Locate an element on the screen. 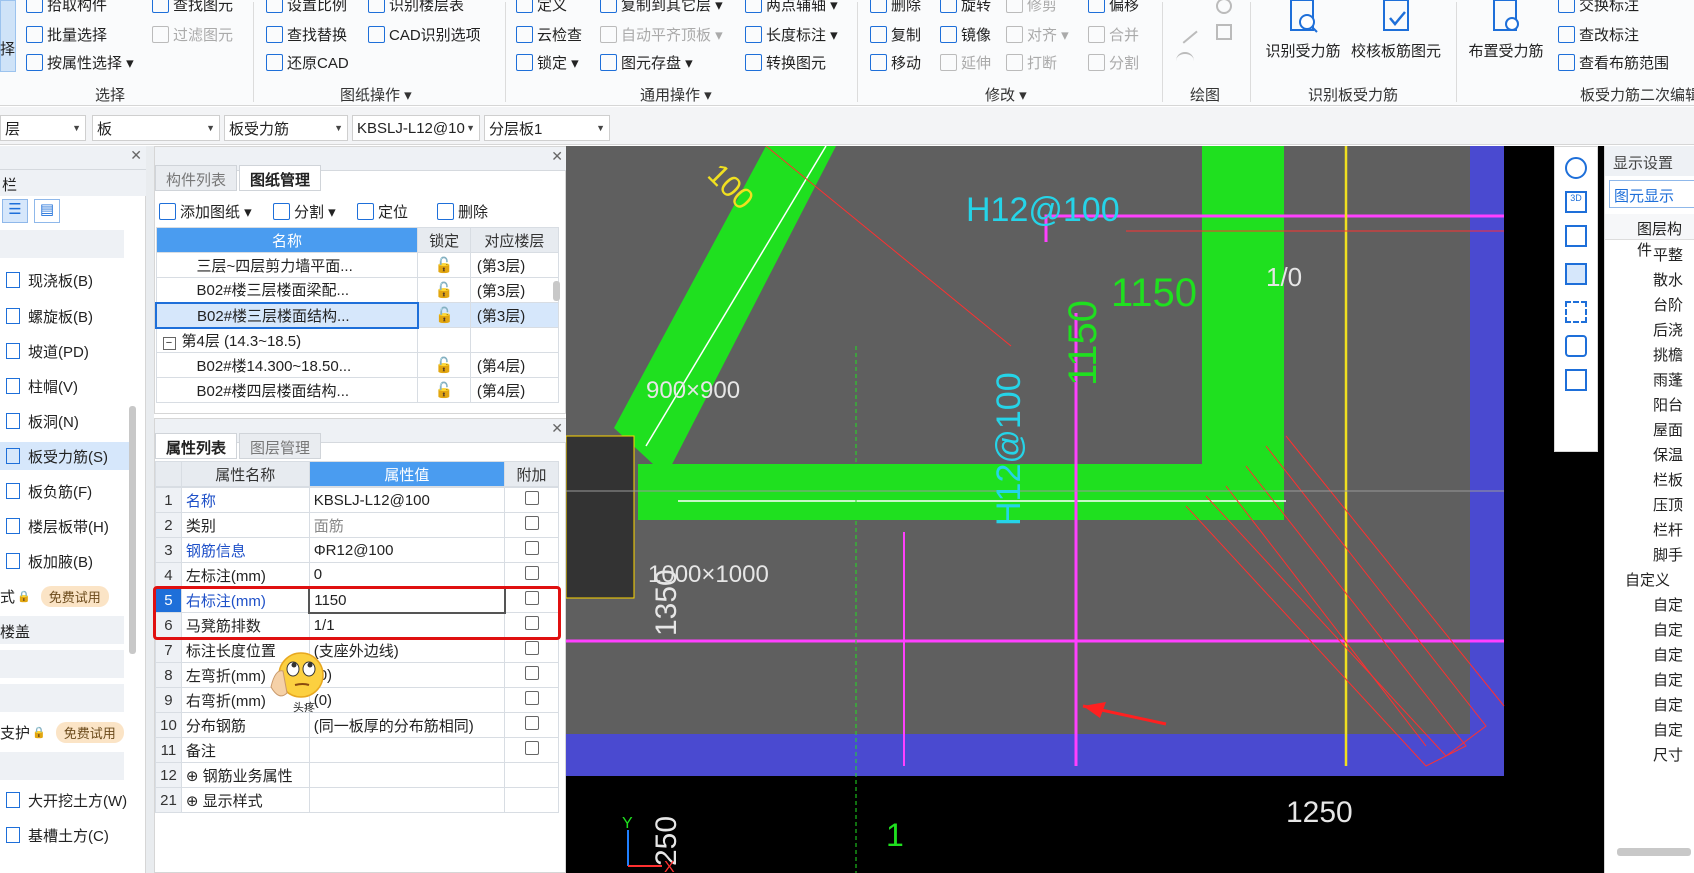 This screenshot has width=1694, height=873. by-property-select-button: 按属性选择 ▾ is located at coordinates (80, 62).